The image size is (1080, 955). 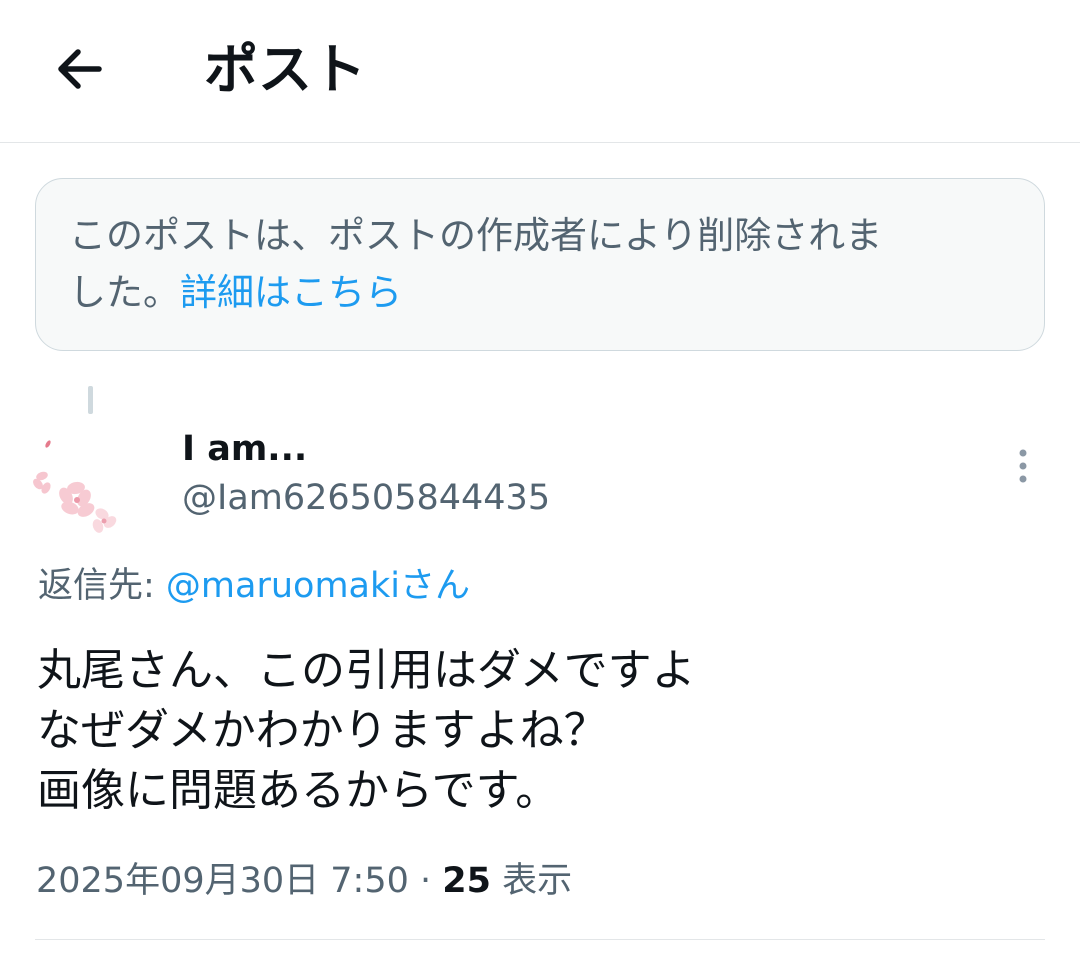 I want to click on more-vertical-icon, so click(x=1023, y=466).